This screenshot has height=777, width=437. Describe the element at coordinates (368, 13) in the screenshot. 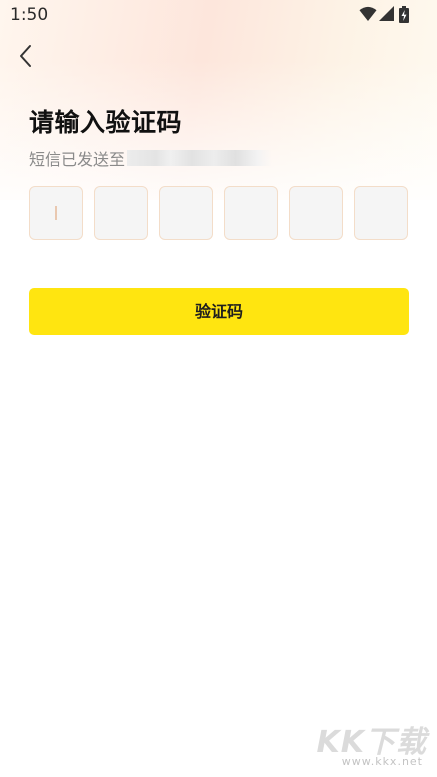

I see `wifi-icon` at that location.